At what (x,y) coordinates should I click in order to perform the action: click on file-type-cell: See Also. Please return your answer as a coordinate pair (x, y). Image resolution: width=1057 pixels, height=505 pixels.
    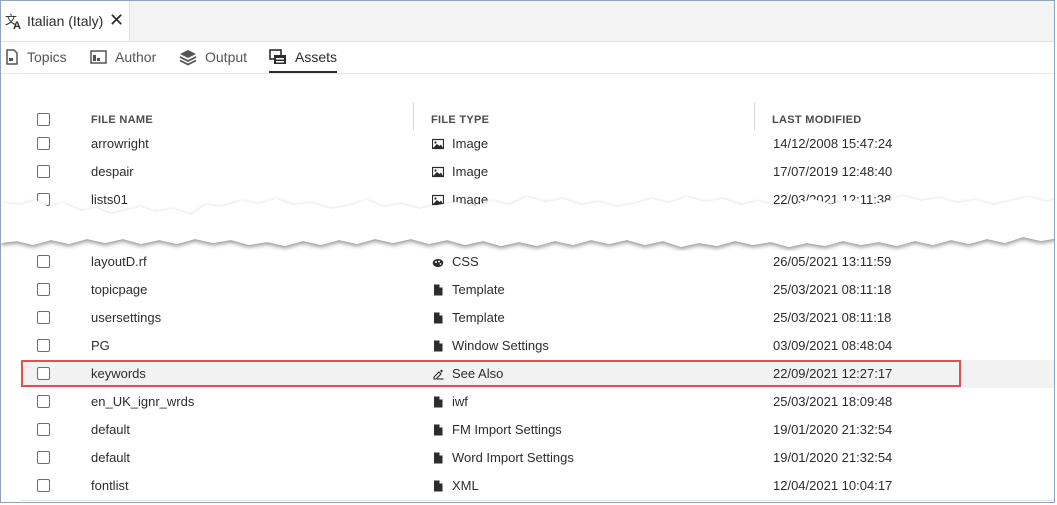
    Looking at the image, I should click on (467, 373).